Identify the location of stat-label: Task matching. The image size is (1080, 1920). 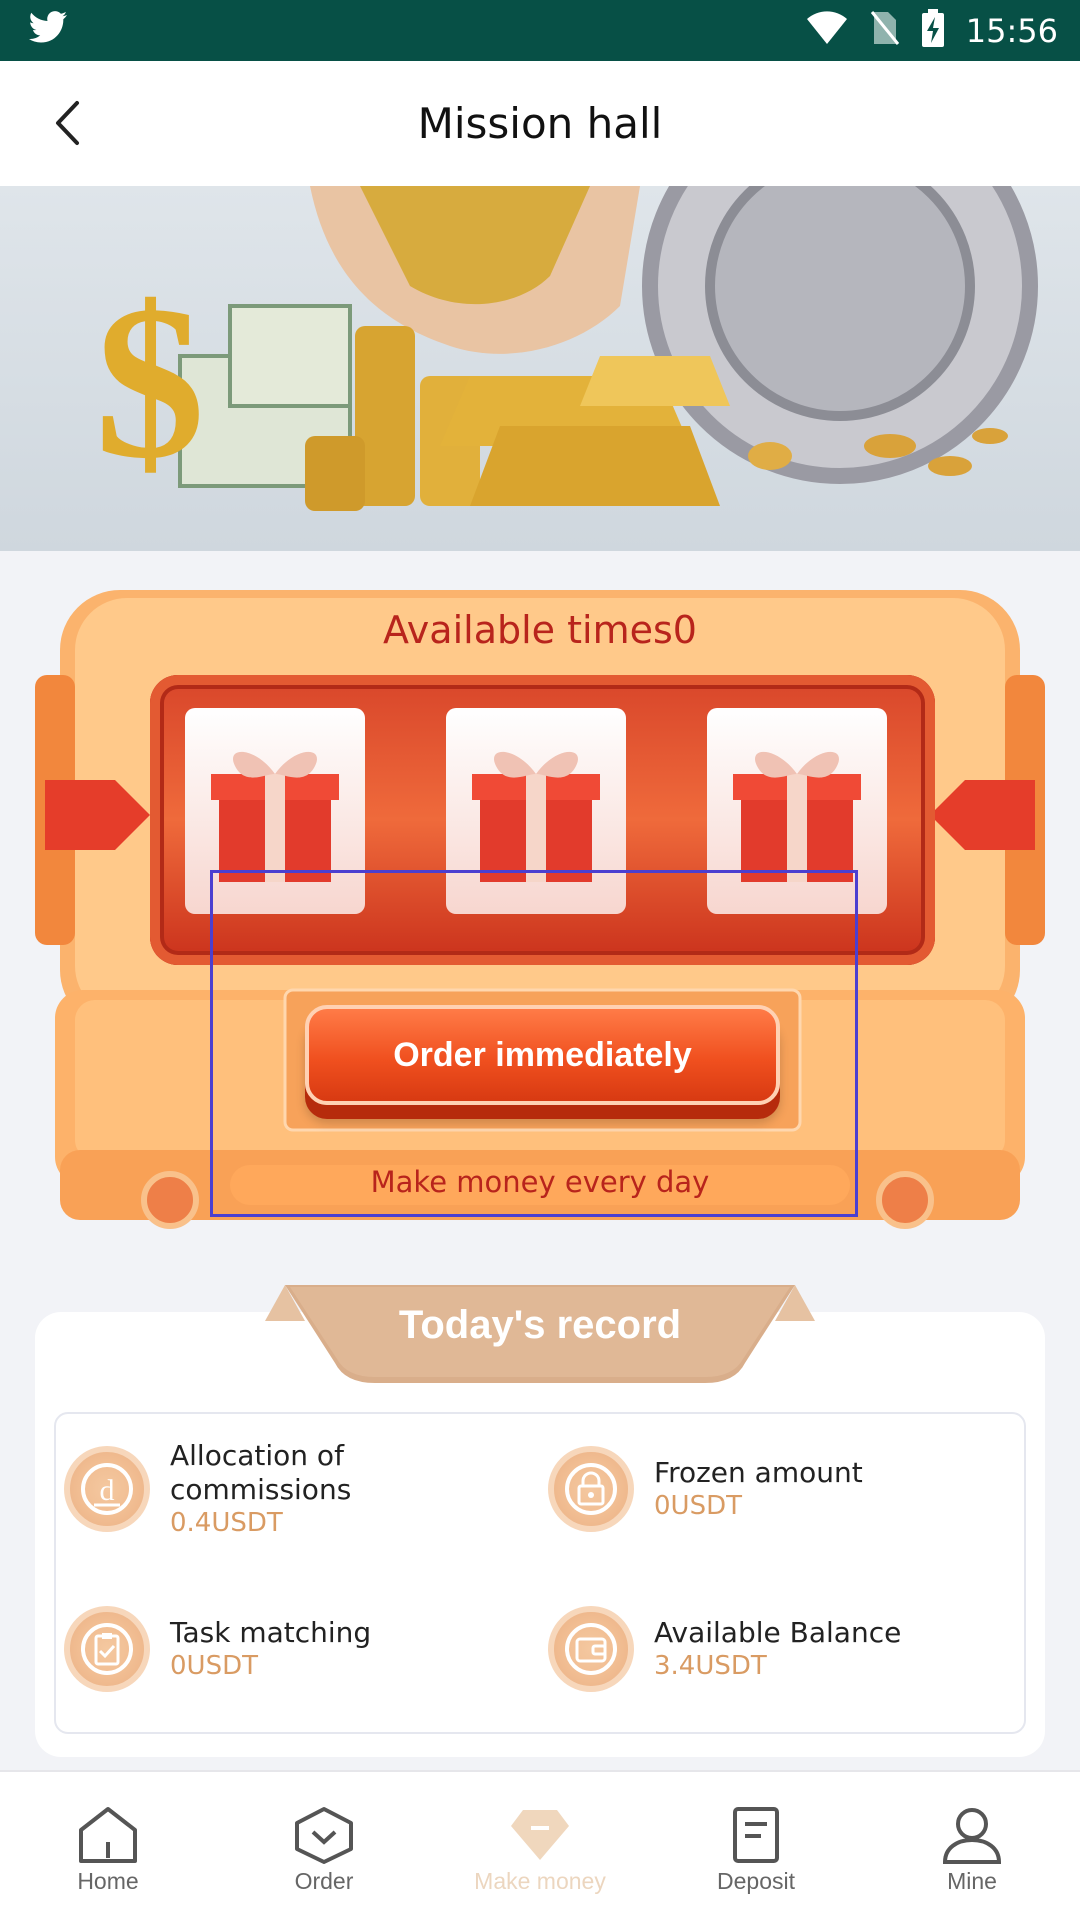
(271, 1632).